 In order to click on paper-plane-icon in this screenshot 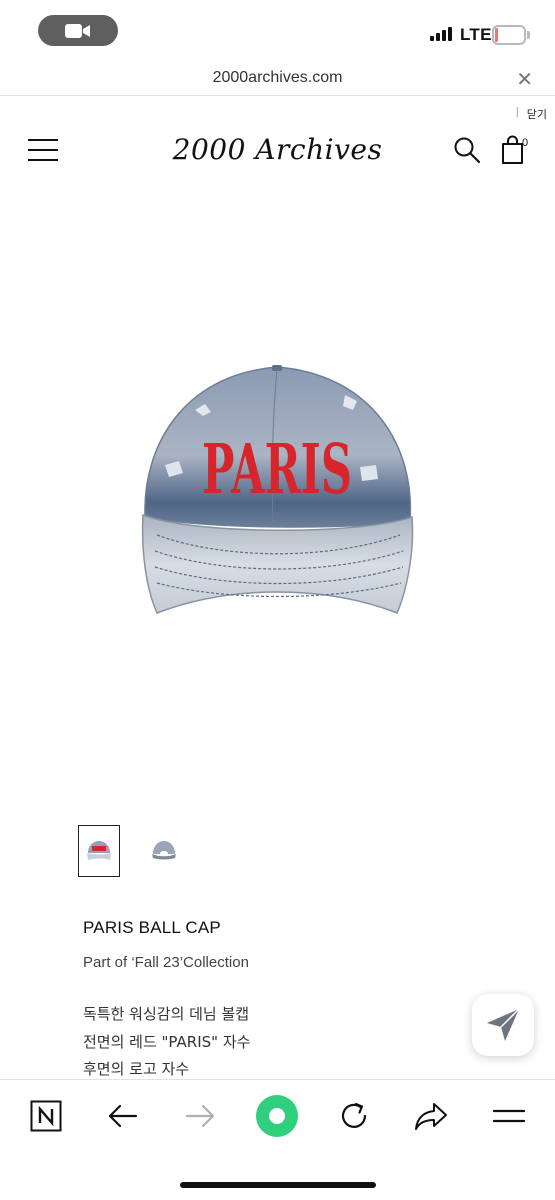, I will do `click(503, 1024)`.